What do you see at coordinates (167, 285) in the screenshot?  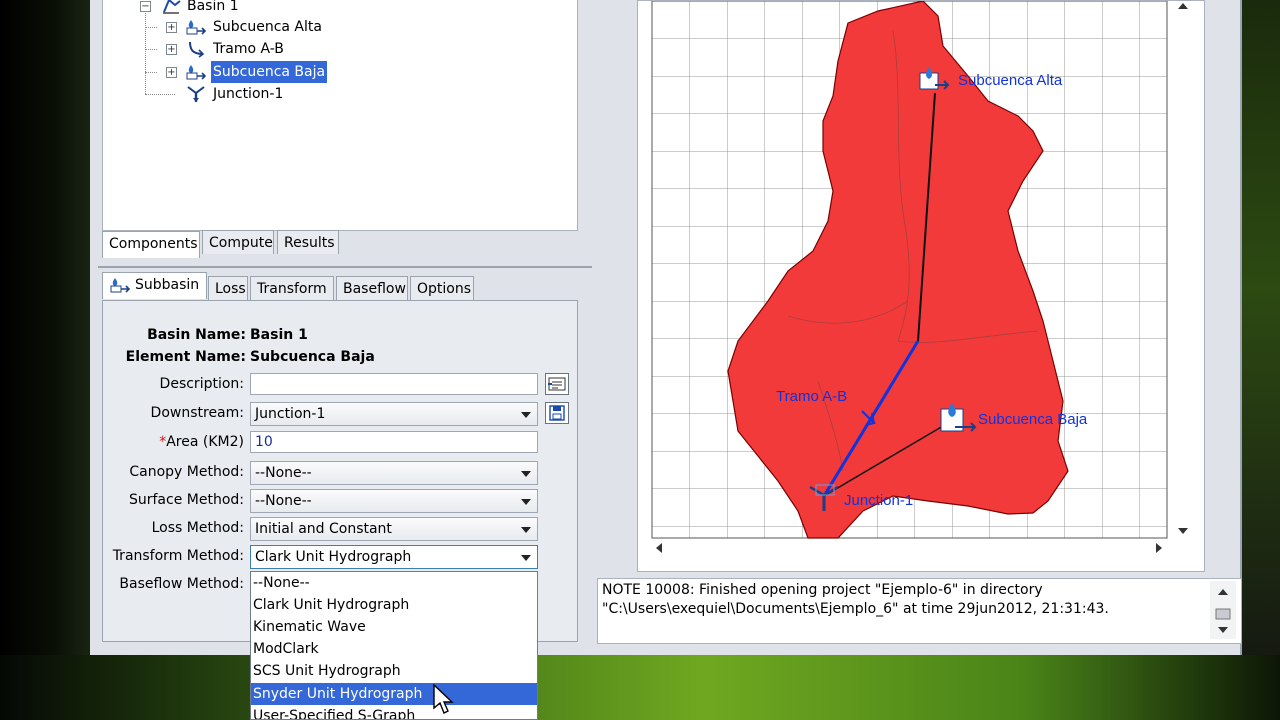 I see `tab-label: Subbasin` at bounding box center [167, 285].